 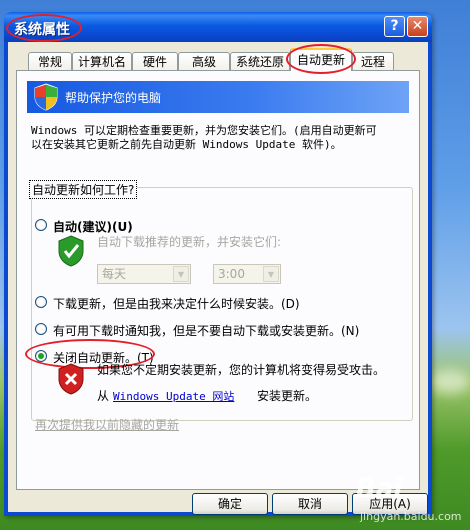 What do you see at coordinates (41, 302) in the screenshot?
I see `radio-download` at bounding box center [41, 302].